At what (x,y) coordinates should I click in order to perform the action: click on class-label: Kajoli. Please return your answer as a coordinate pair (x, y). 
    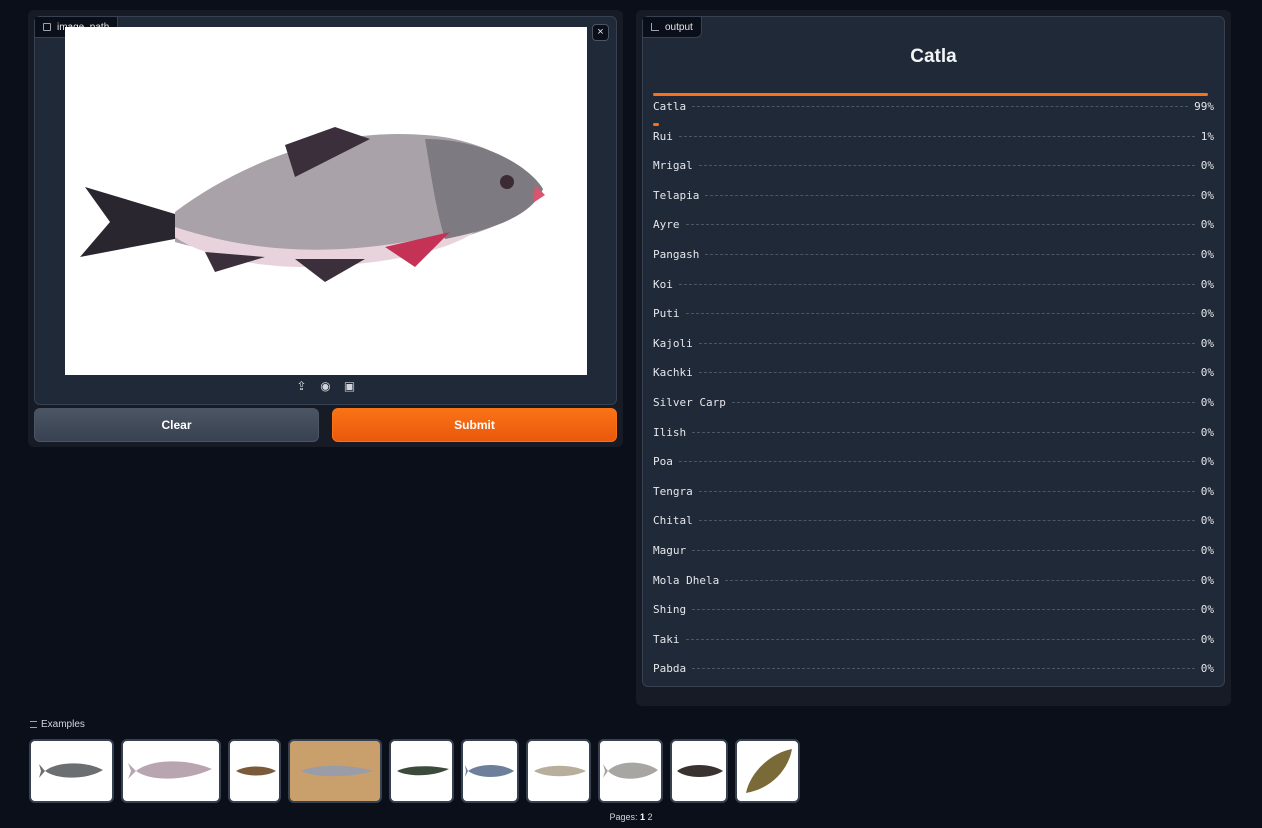
    Looking at the image, I should click on (673, 343).